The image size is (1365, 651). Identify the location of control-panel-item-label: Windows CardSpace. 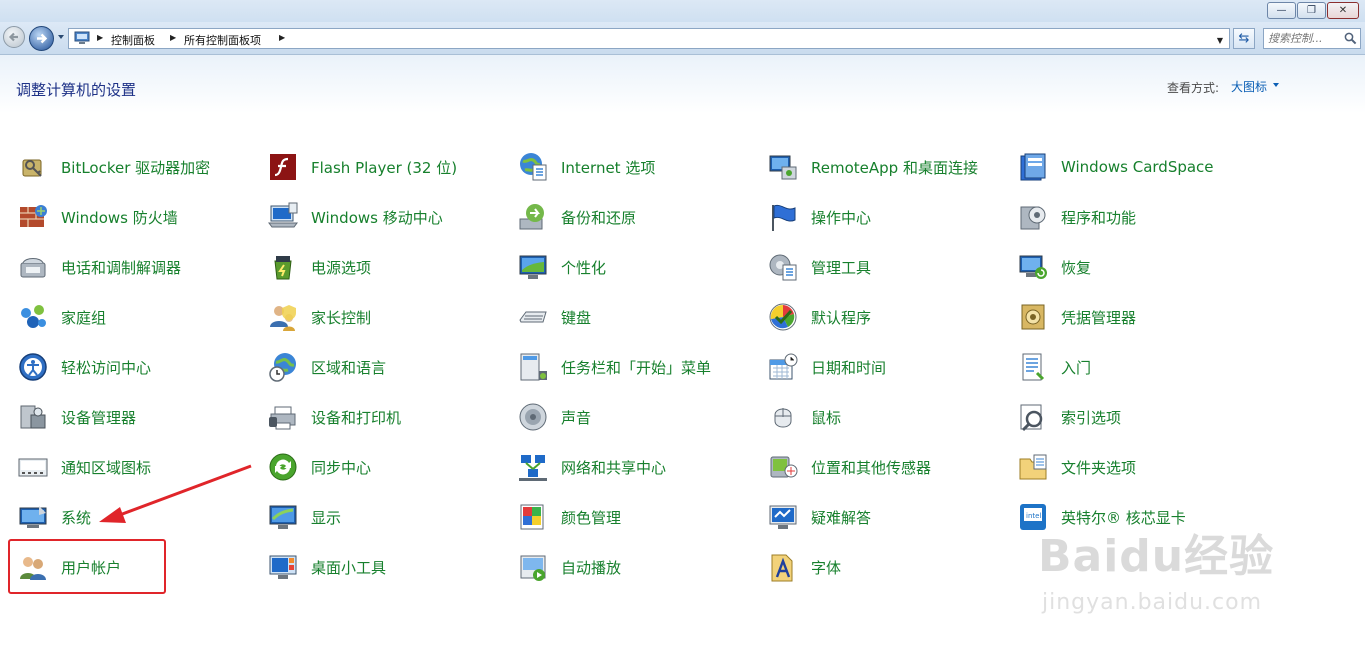
(1137, 167).